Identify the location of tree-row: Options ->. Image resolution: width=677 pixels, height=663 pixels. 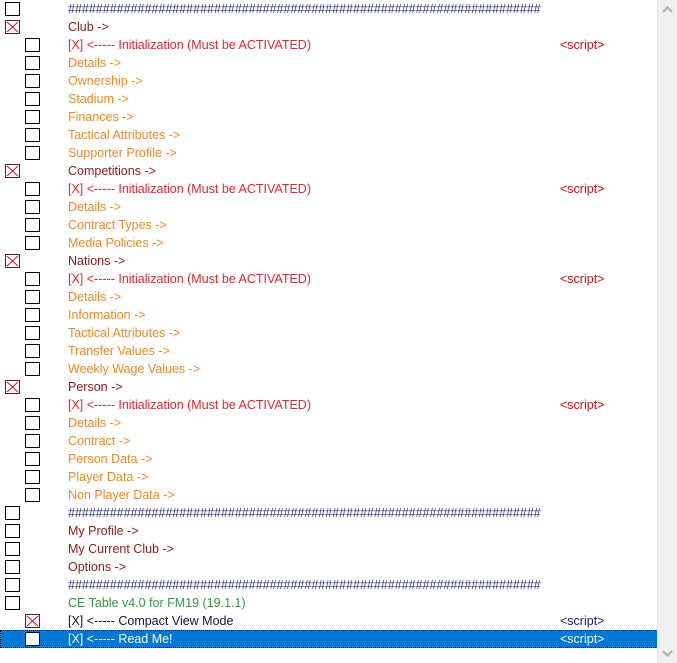
(329, 567).